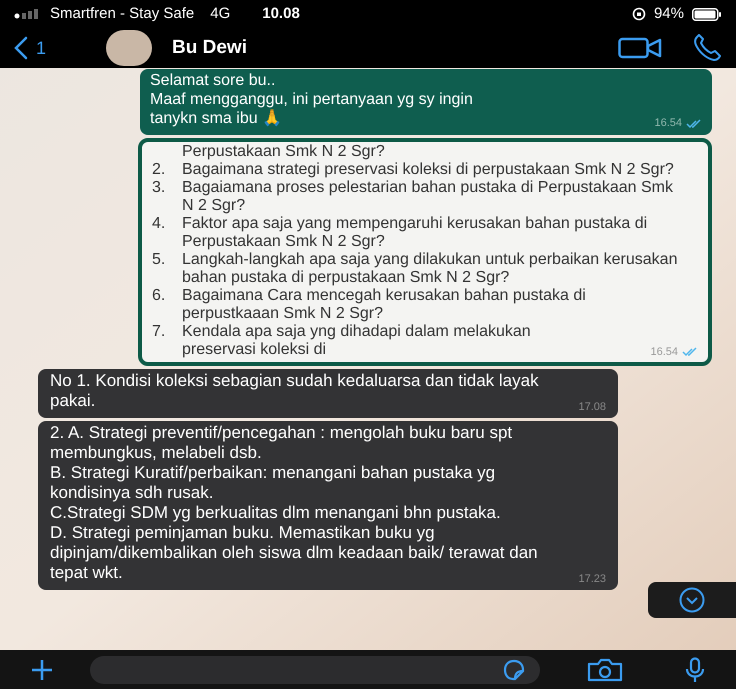  What do you see at coordinates (695, 669) in the screenshot?
I see `microphone-icon` at bounding box center [695, 669].